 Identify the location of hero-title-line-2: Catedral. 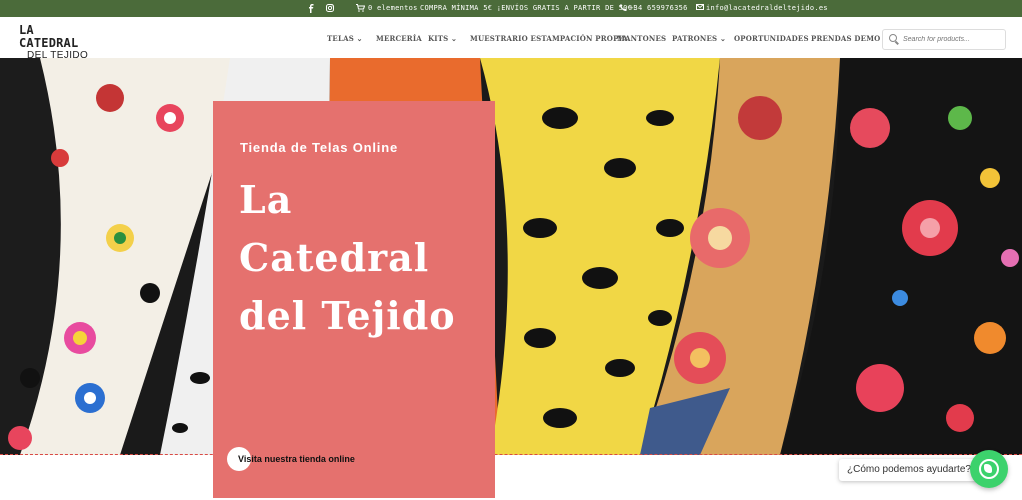
(334, 257).